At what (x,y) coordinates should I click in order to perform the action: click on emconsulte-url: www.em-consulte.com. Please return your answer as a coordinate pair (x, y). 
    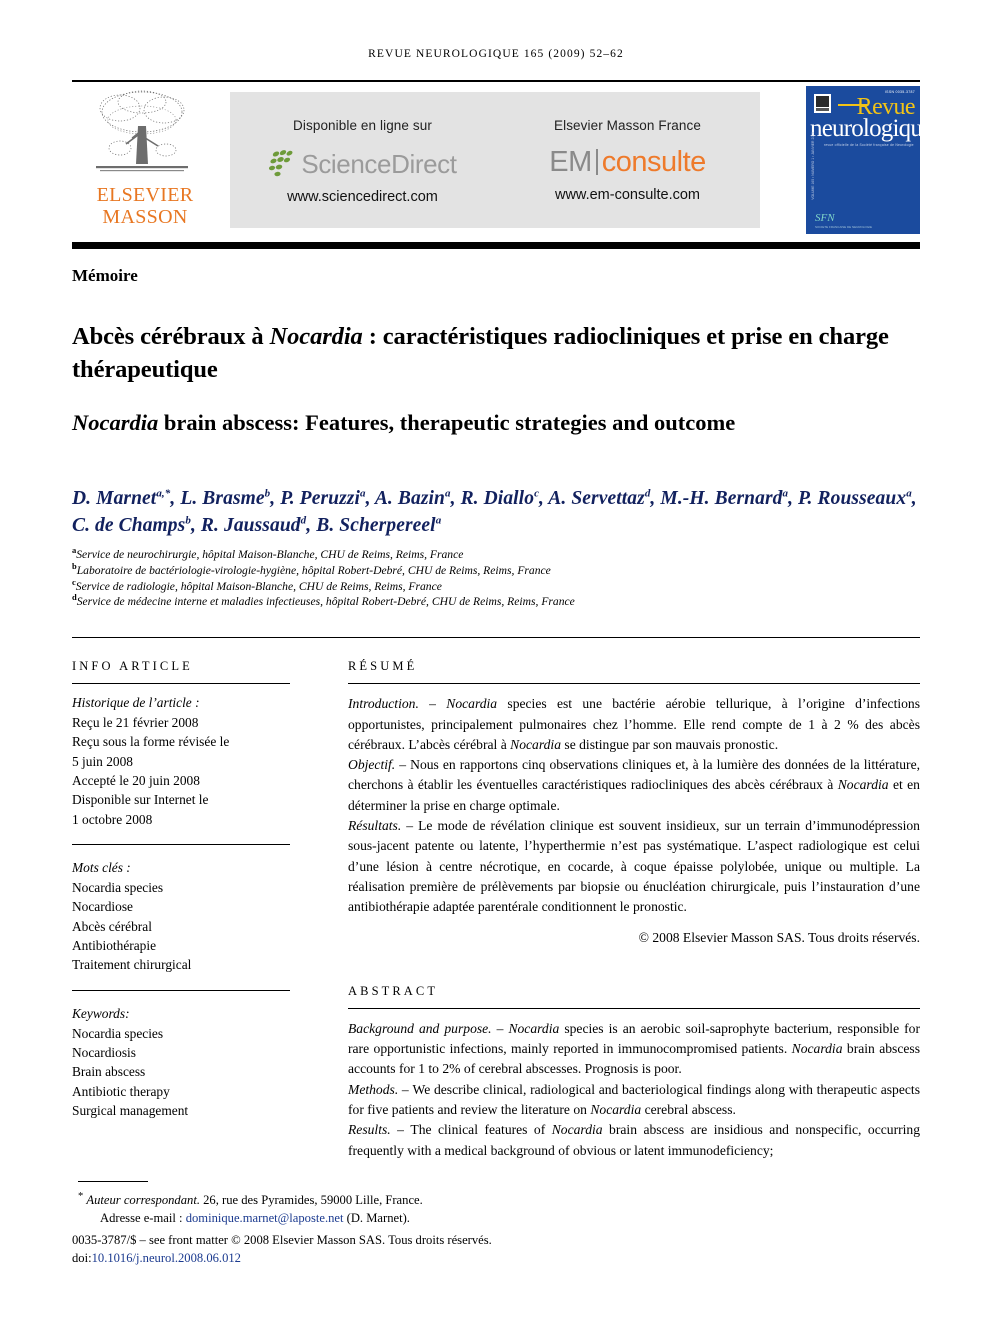
    Looking at the image, I should click on (627, 195).